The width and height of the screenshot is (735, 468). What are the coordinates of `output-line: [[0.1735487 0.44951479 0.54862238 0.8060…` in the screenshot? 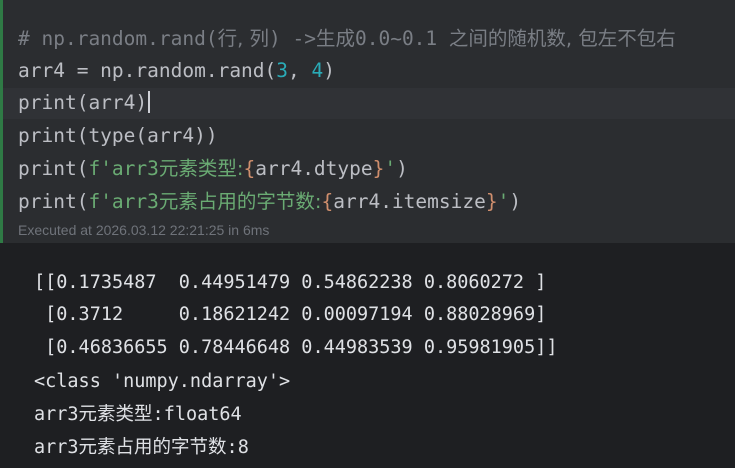 It's located at (290, 282).